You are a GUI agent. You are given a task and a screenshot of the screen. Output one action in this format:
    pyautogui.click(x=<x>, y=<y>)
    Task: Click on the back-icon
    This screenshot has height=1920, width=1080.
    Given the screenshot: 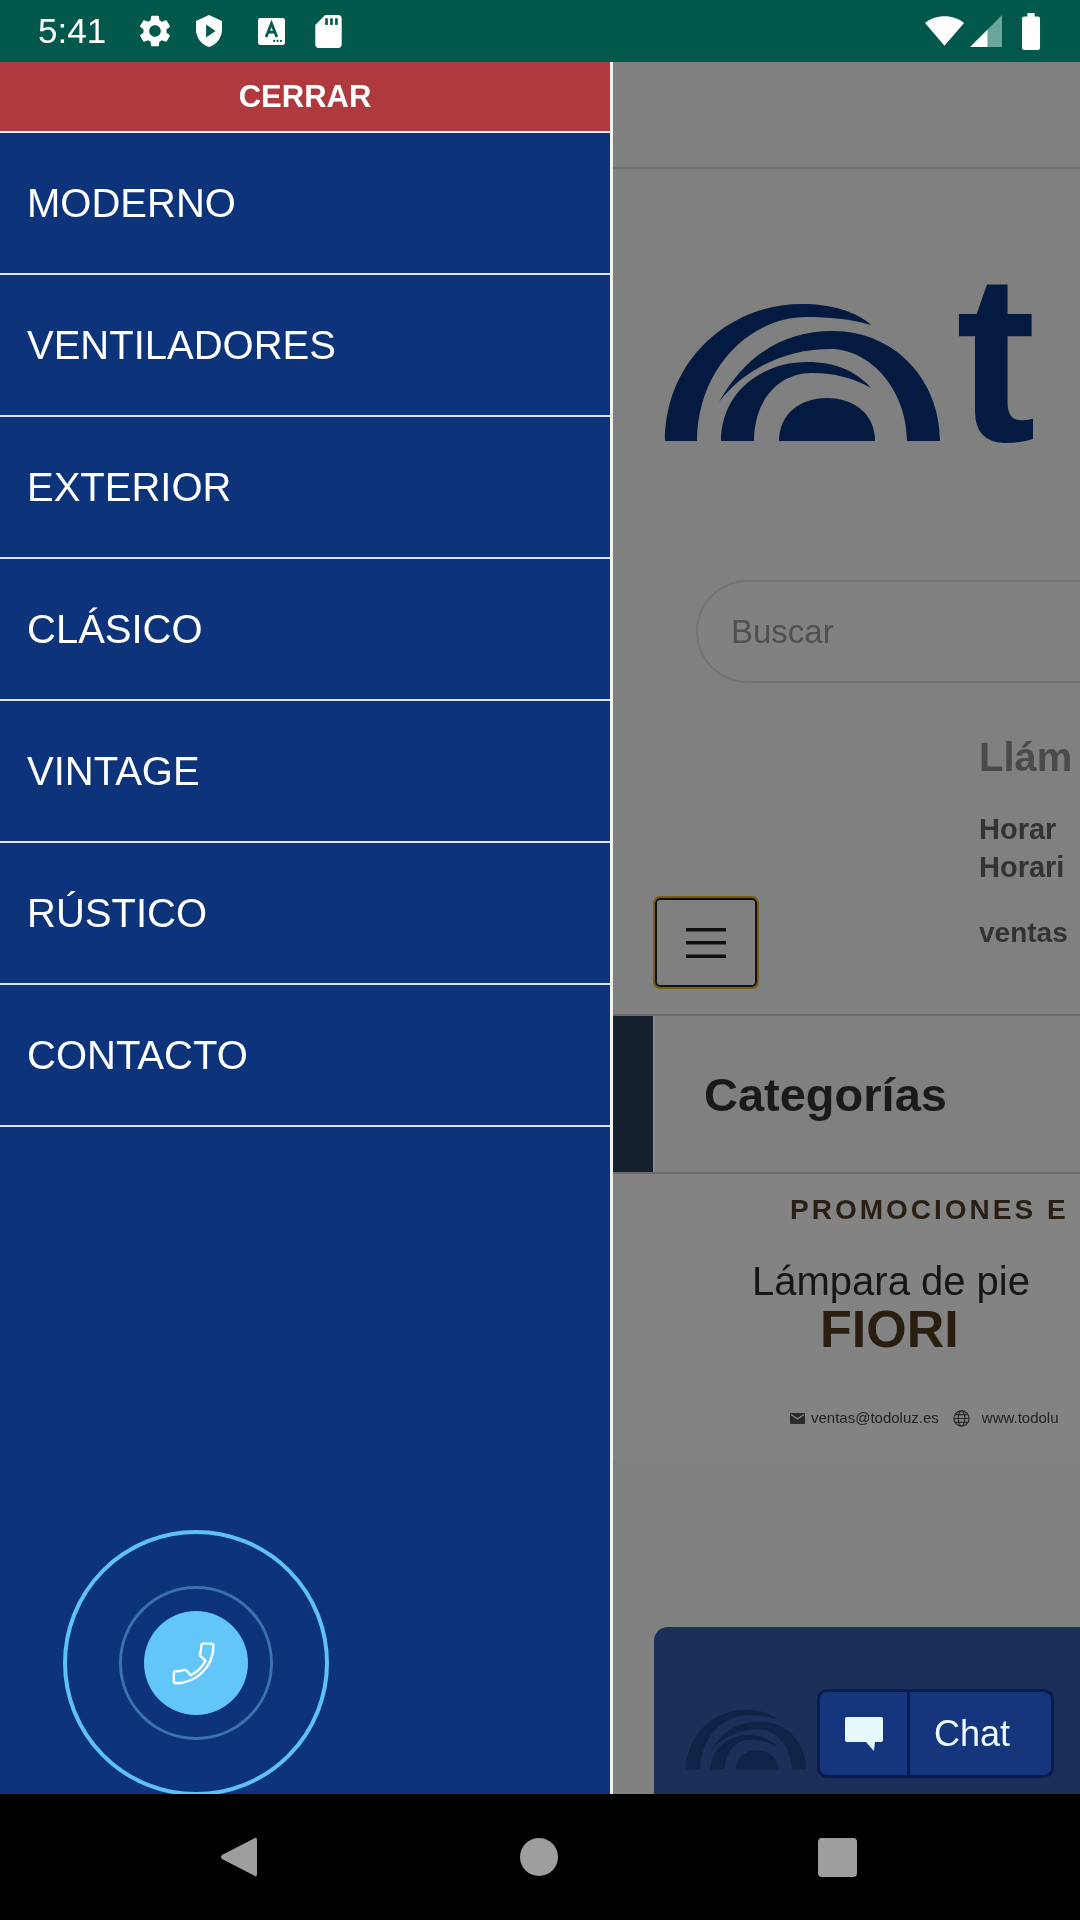 What is the action you would take?
    pyautogui.click(x=238, y=1857)
    